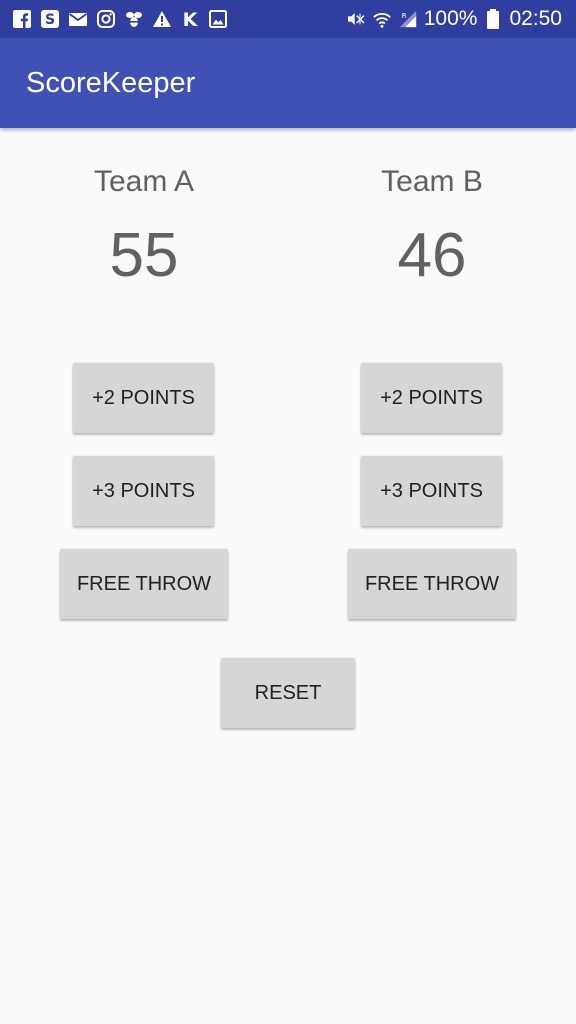 This screenshot has width=576, height=1024. I want to click on team-b-panel: Team B 46, so click(432, 228).